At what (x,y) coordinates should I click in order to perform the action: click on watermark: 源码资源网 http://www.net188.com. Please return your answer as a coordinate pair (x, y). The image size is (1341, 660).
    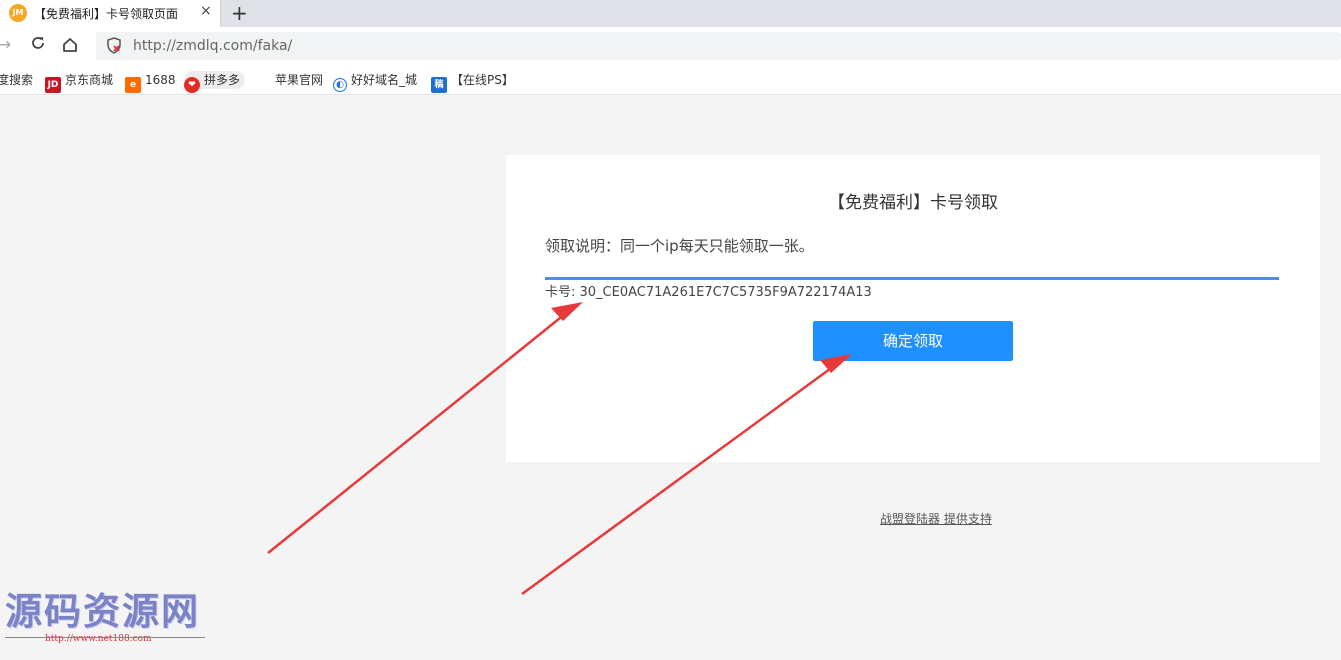
    Looking at the image, I should click on (105, 616).